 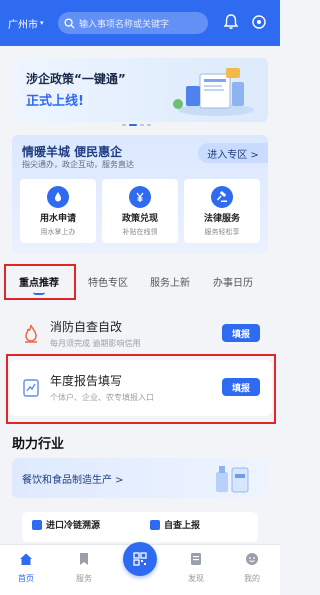 What do you see at coordinates (252, 578) in the screenshot?
I see `nav-label: 我的` at bounding box center [252, 578].